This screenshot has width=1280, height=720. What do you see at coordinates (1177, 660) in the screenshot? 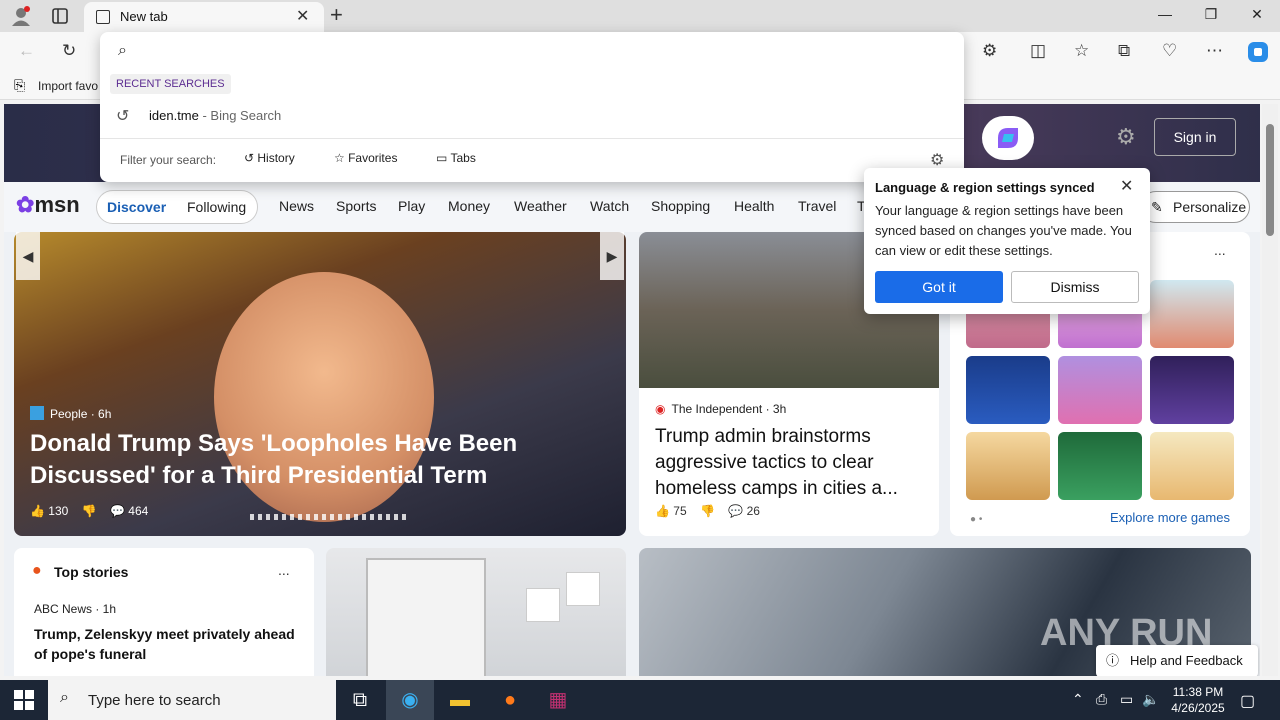
I see `help-feedback-button: ⓘ Help and Feedback` at bounding box center [1177, 660].